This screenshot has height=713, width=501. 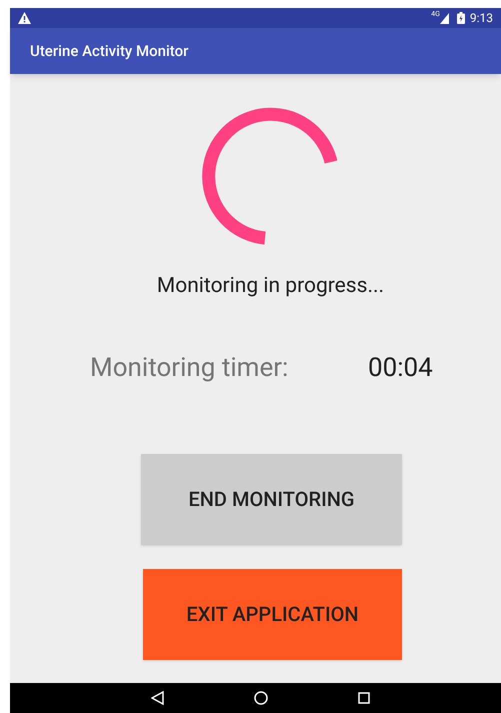 What do you see at coordinates (109, 51) in the screenshot?
I see `app-title: Uterine Activity Monitor` at bounding box center [109, 51].